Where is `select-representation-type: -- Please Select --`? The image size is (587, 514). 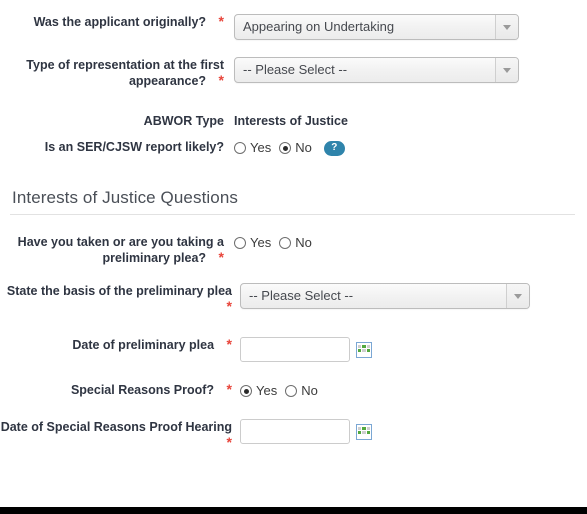
select-representation-type: -- Please Select -- is located at coordinates (376, 70).